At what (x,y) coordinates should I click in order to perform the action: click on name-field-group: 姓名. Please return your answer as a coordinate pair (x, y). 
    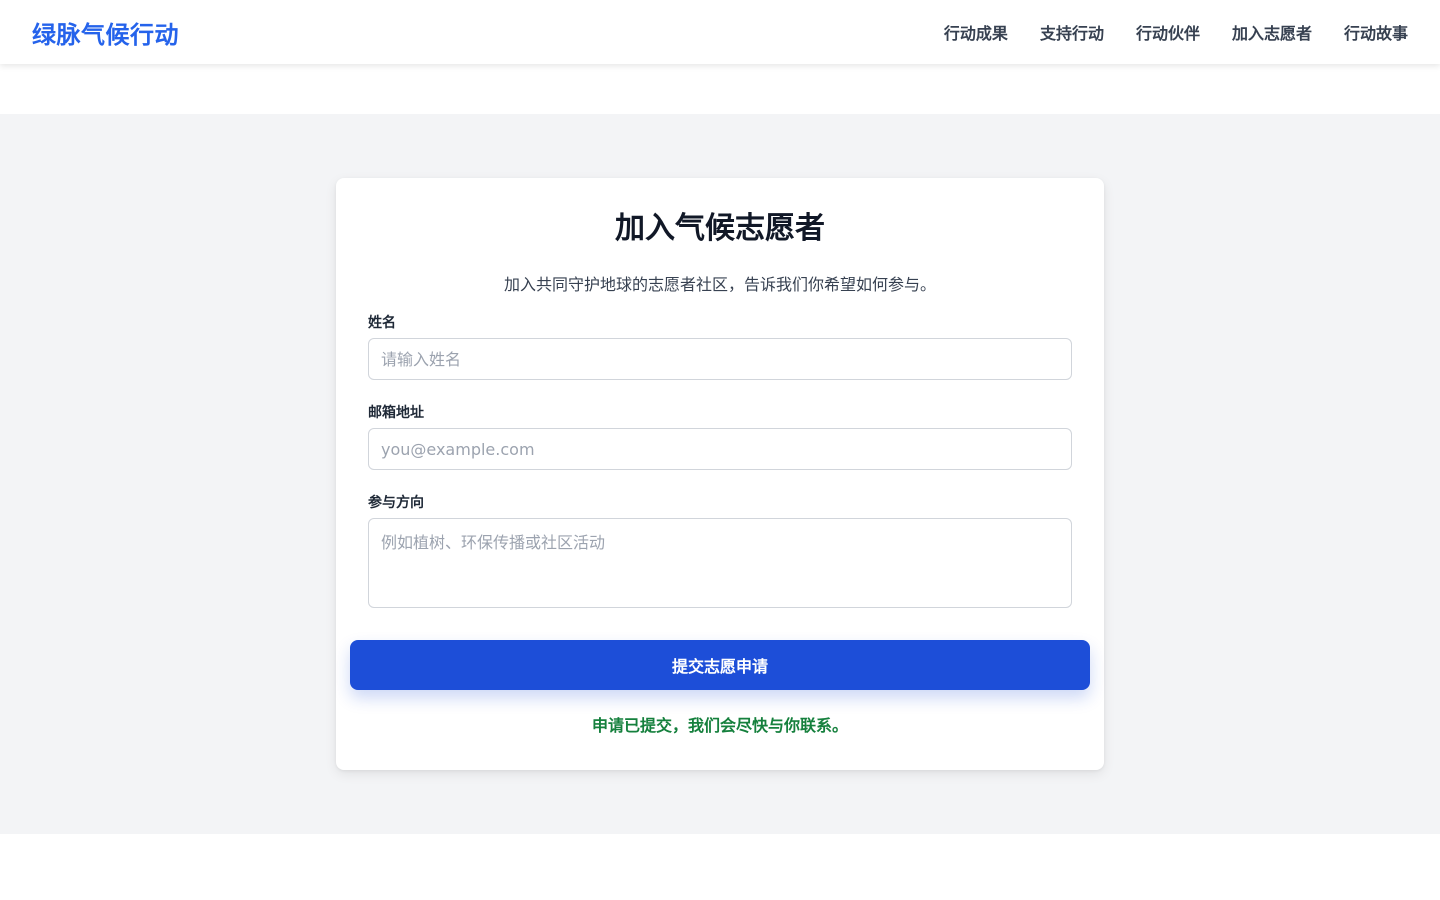
    Looking at the image, I should click on (720, 347).